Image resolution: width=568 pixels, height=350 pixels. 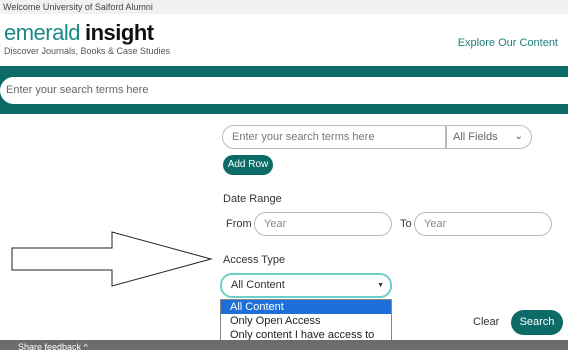 What do you see at coordinates (284, 345) in the screenshot?
I see `share-feedback-bar: Share feedback ^` at bounding box center [284, 345].